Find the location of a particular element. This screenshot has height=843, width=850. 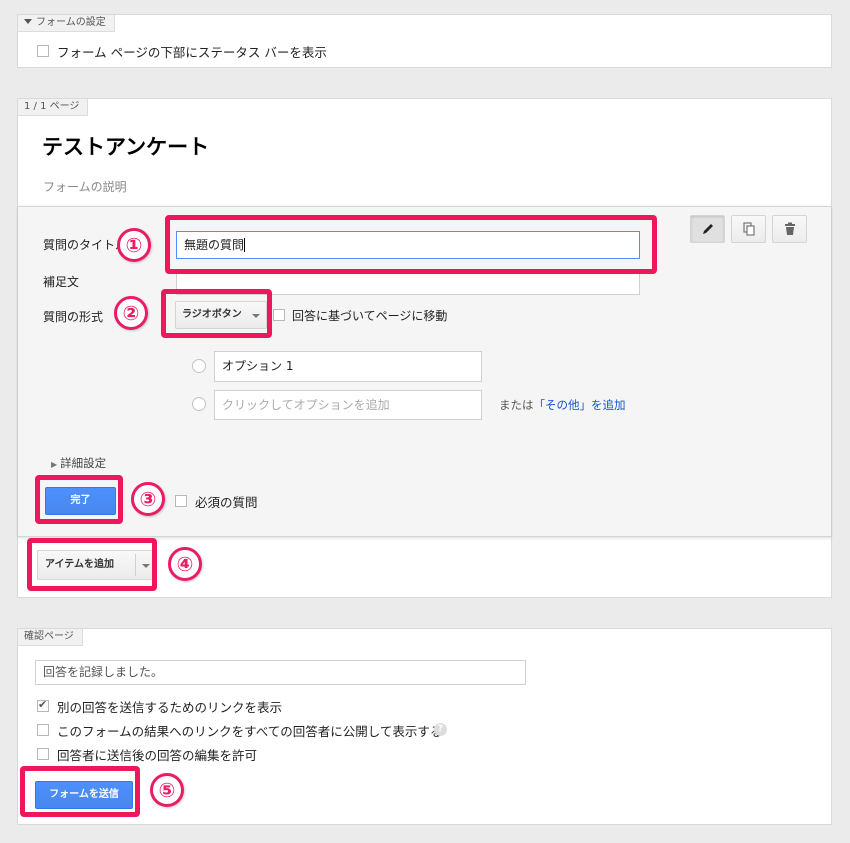

highlight-add-item is located at coordinates (92, 564).